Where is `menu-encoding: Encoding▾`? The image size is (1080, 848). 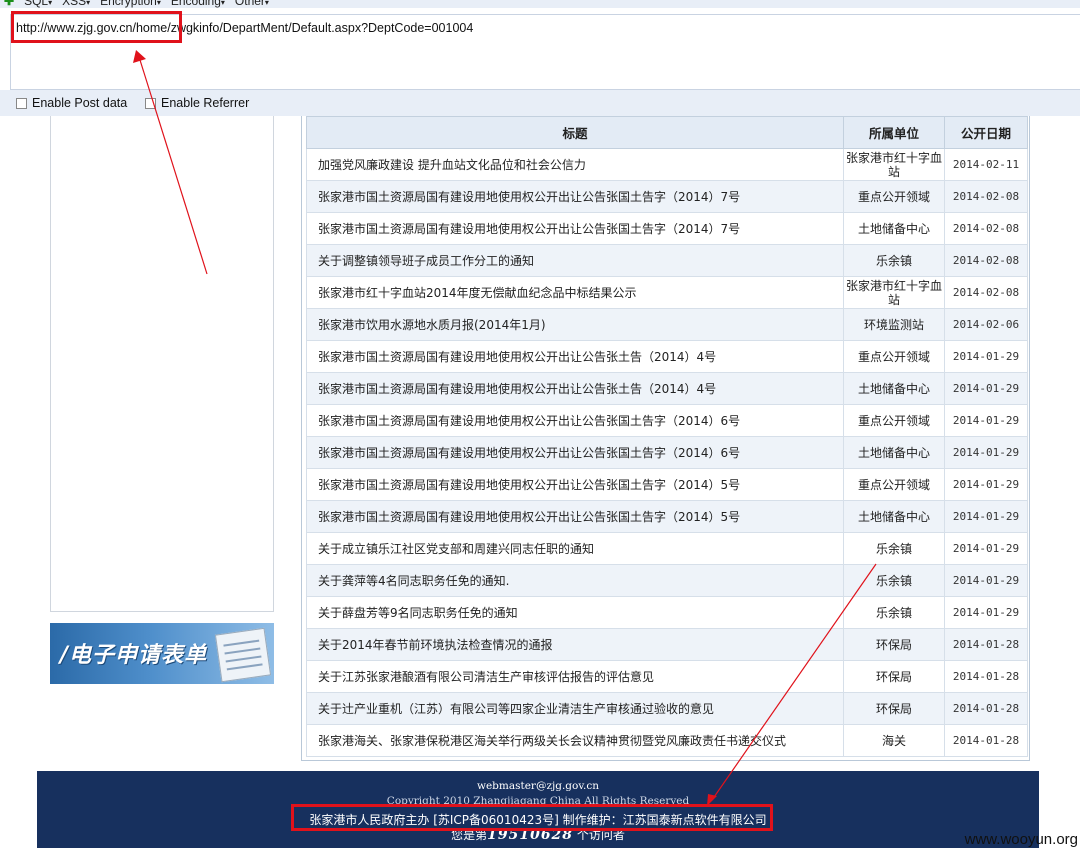 menu-encoding: Encoding▾ is located at coordinates (198, 4).